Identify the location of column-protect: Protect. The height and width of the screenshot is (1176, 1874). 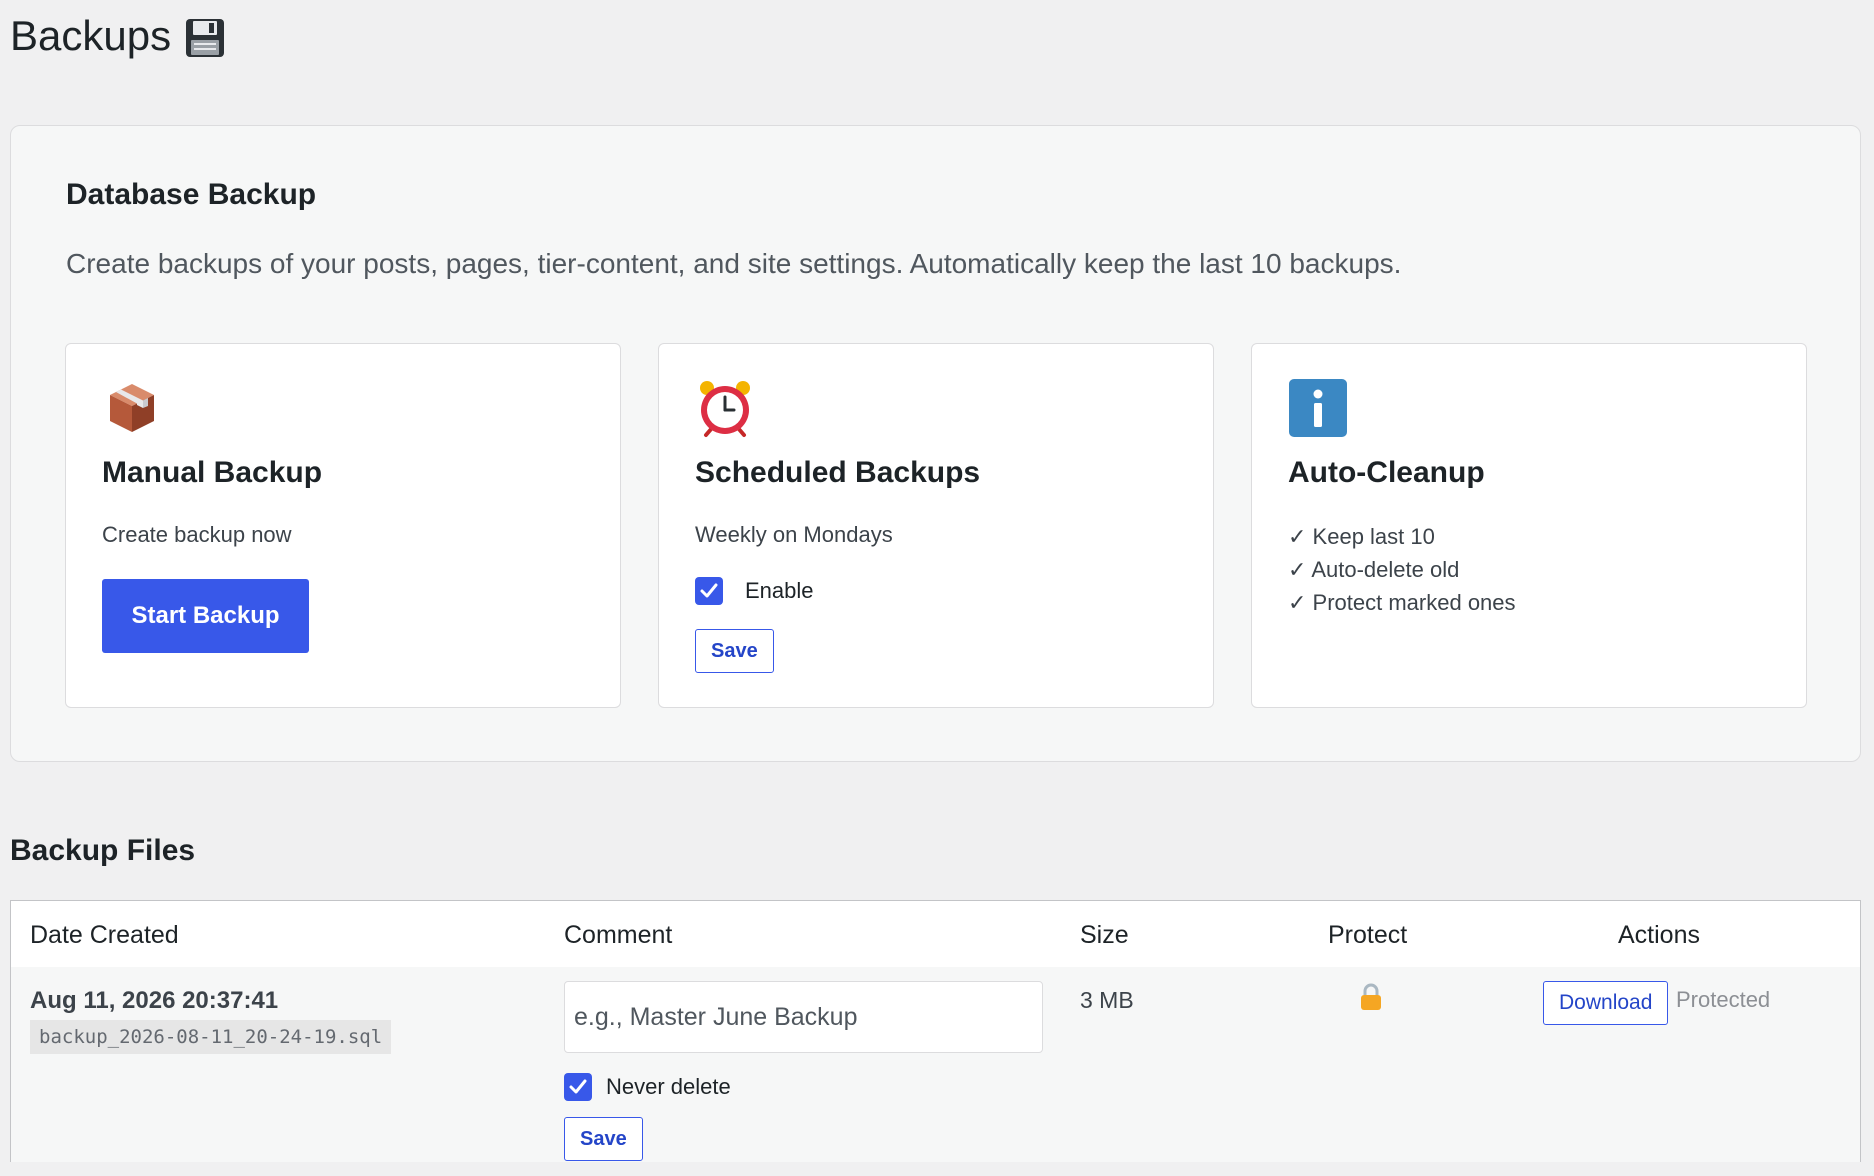
(1368, 935).